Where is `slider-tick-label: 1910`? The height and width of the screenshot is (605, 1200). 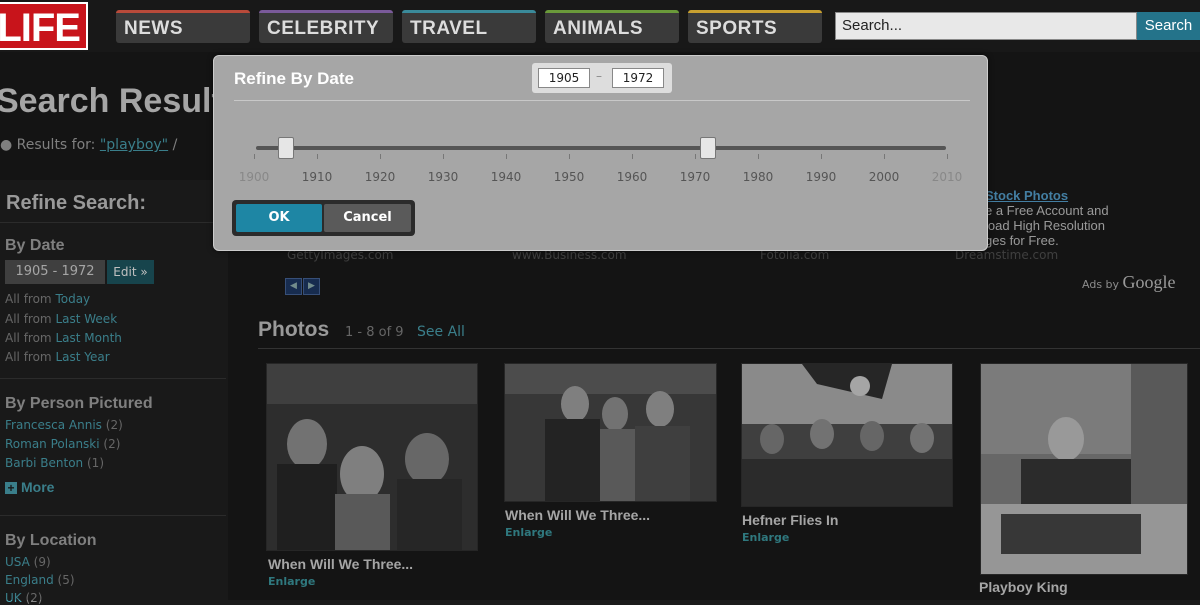 slider-tick-label: 1910 is located at coordinates (317, 177).